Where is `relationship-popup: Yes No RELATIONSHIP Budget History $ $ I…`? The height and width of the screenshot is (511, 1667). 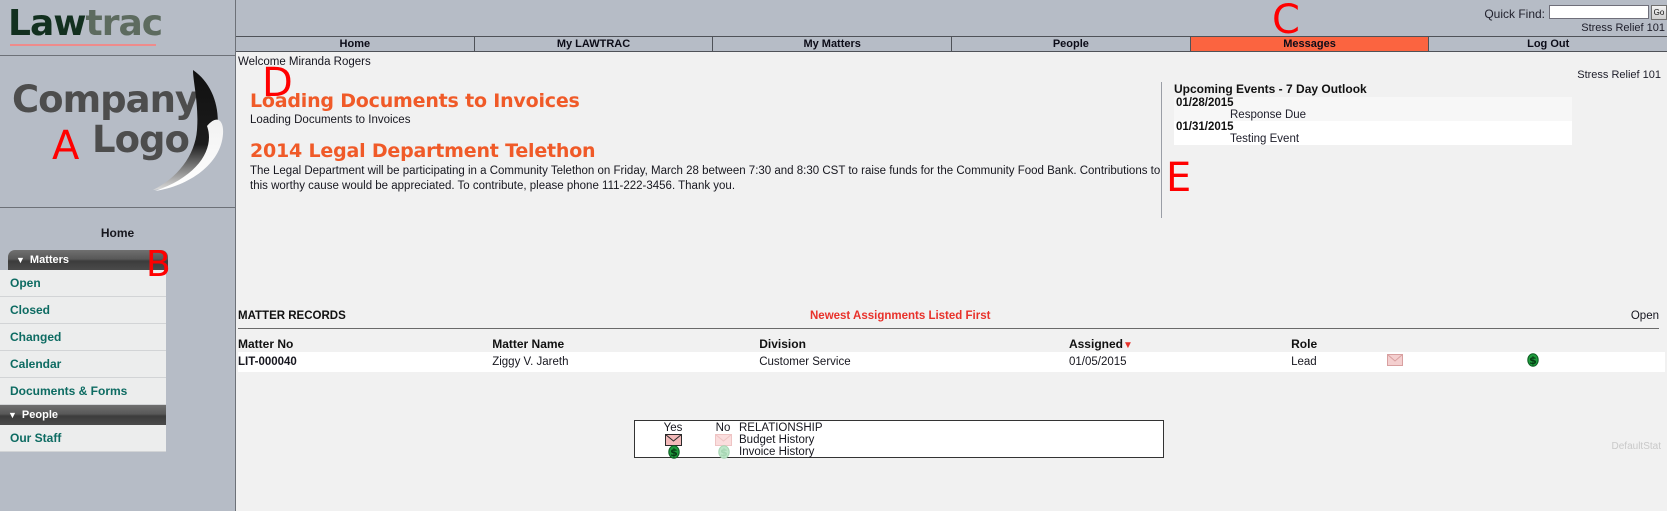
relationship-popup: Yes No RELATIONSHIP Budget History $ $ I… is located at coordinates (899, 439).